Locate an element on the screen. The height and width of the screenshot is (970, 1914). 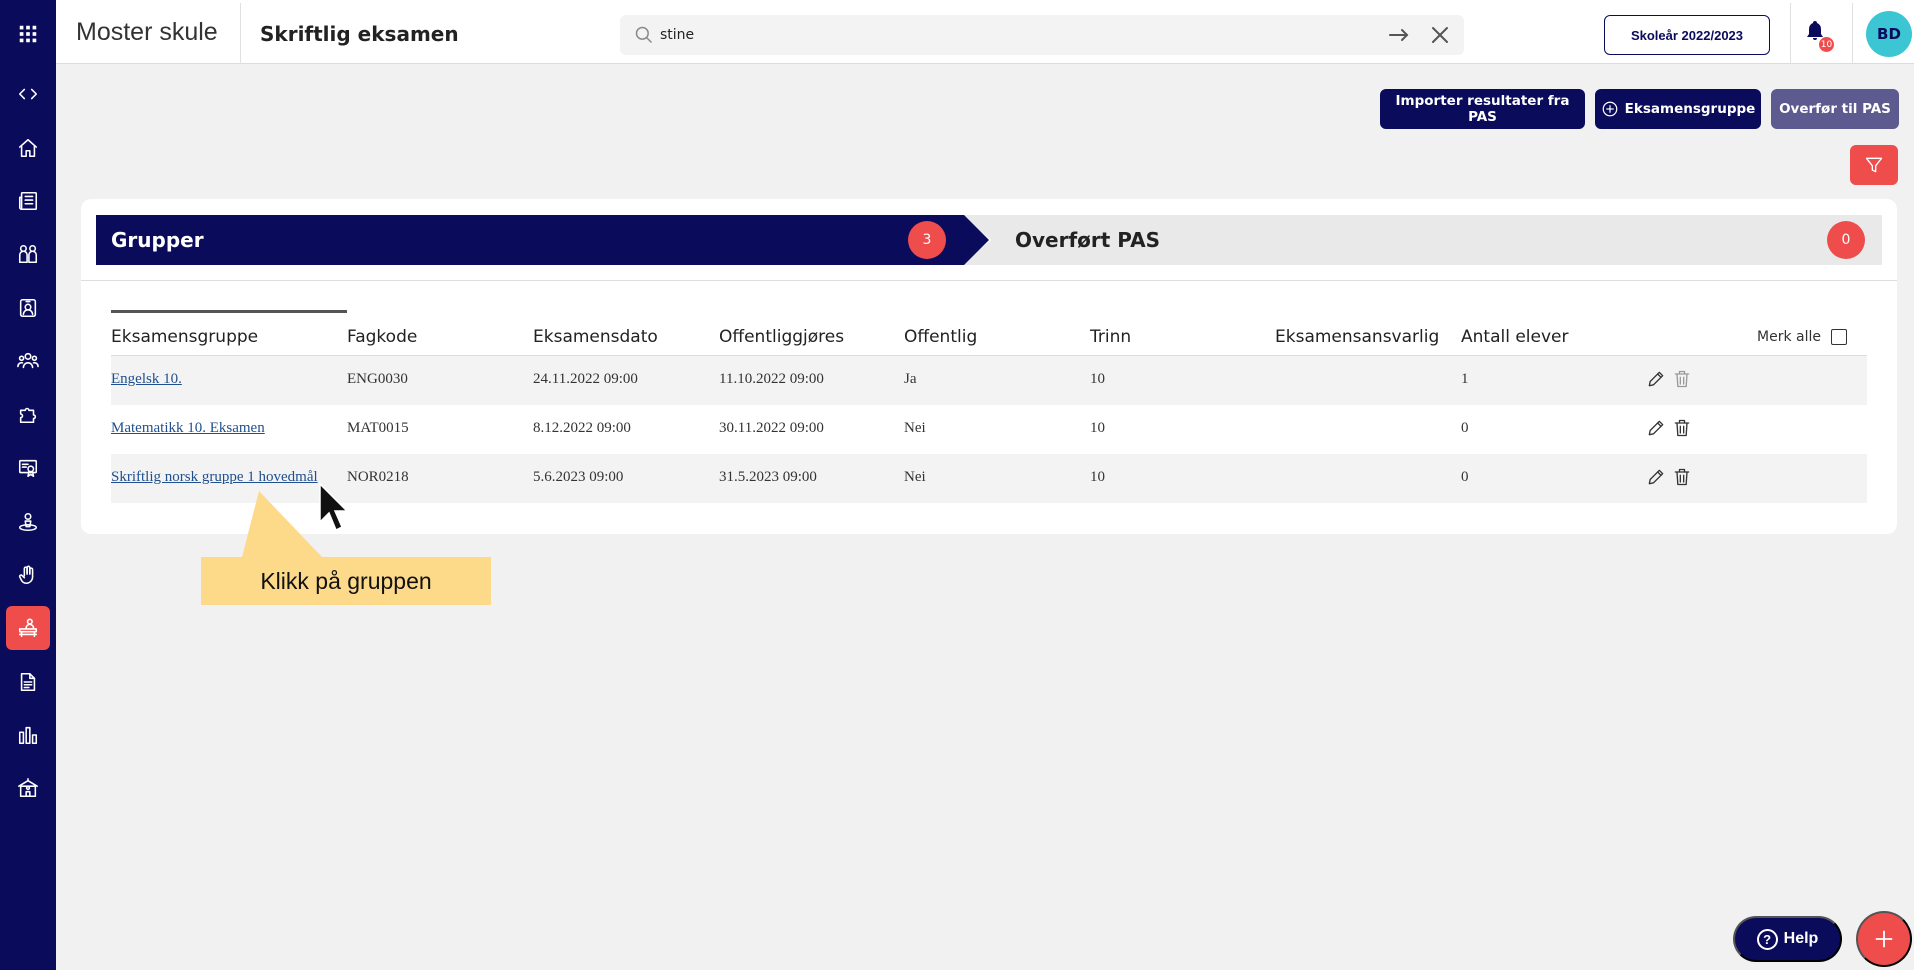
help-label: Help is located at coordinates (1801, 938).